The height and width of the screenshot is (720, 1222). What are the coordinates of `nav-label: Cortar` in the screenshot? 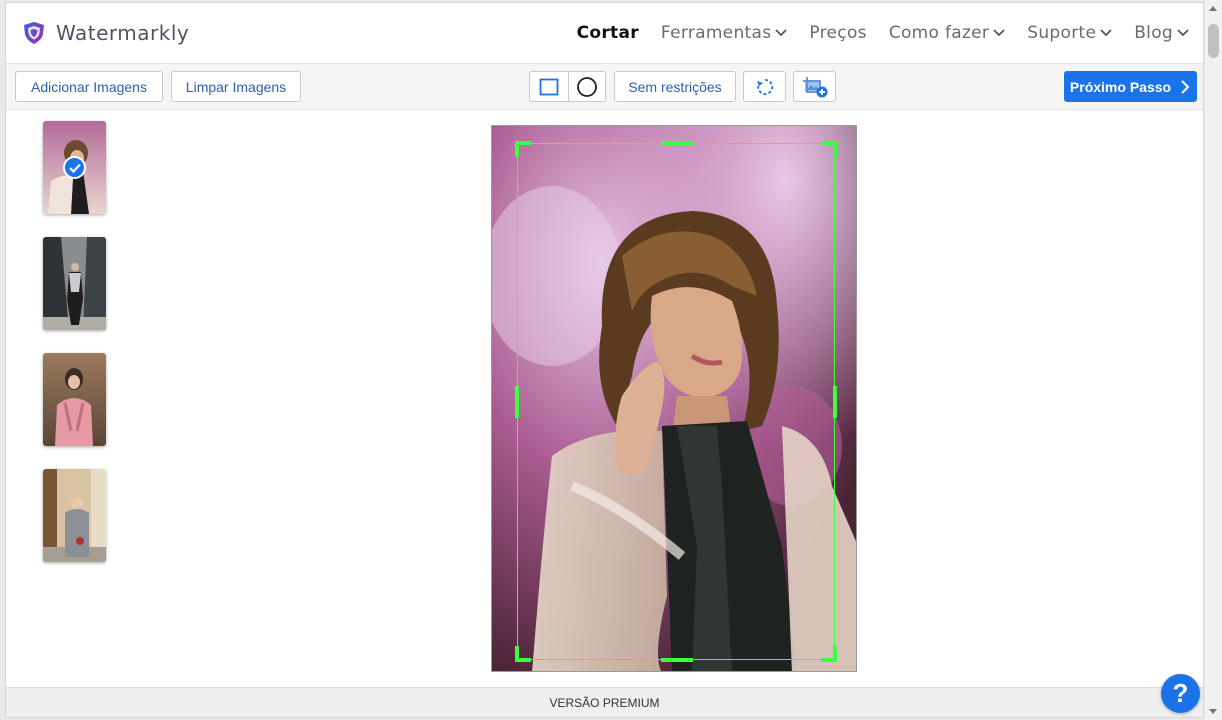 It's located at (607, 33).